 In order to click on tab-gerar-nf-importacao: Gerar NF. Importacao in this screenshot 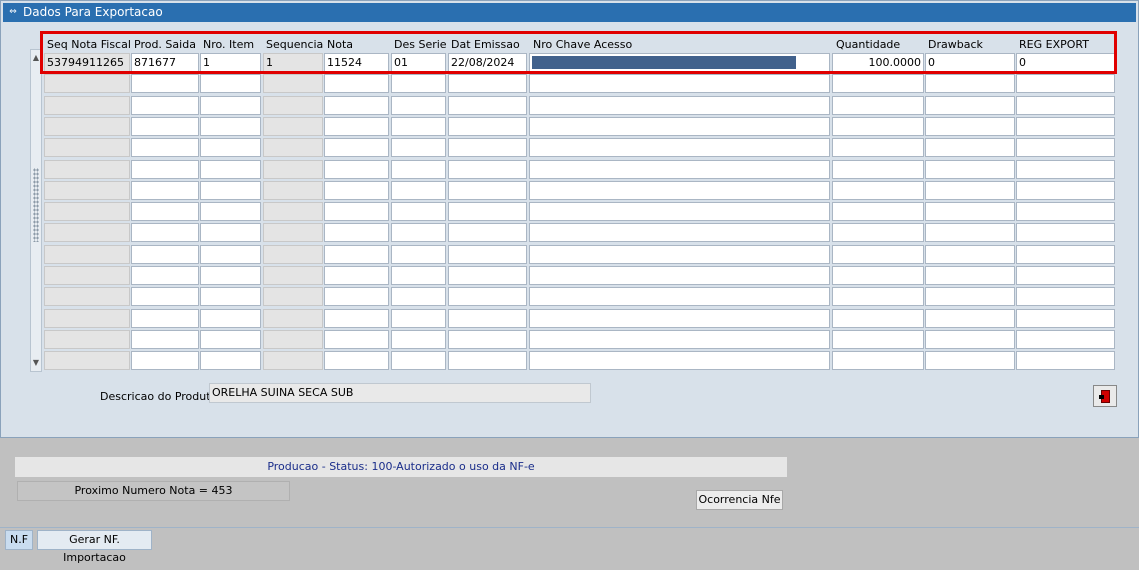, I will do `click(94, 547)`.